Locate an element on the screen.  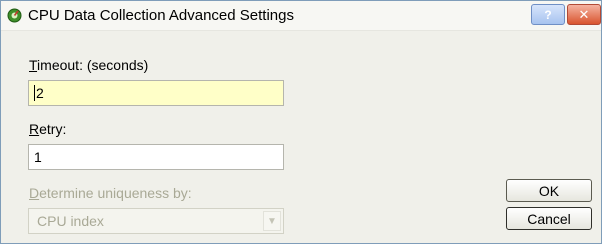
uniqueness-label: Determine uniqueness by: is located at coordinates (110, 193).